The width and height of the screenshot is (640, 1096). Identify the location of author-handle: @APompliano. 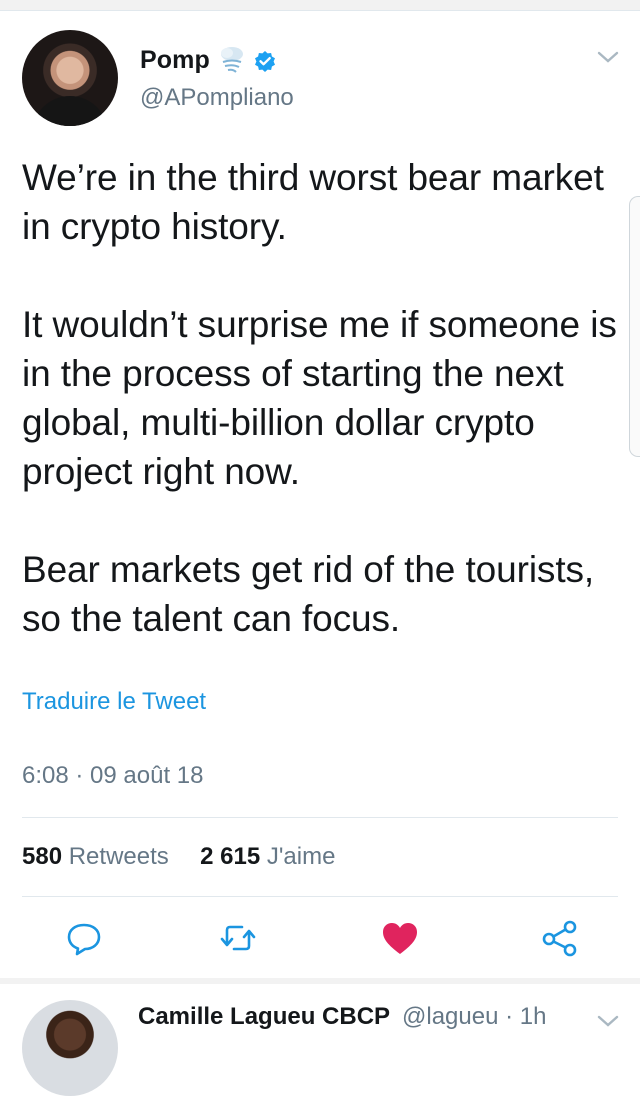
(217, 98).